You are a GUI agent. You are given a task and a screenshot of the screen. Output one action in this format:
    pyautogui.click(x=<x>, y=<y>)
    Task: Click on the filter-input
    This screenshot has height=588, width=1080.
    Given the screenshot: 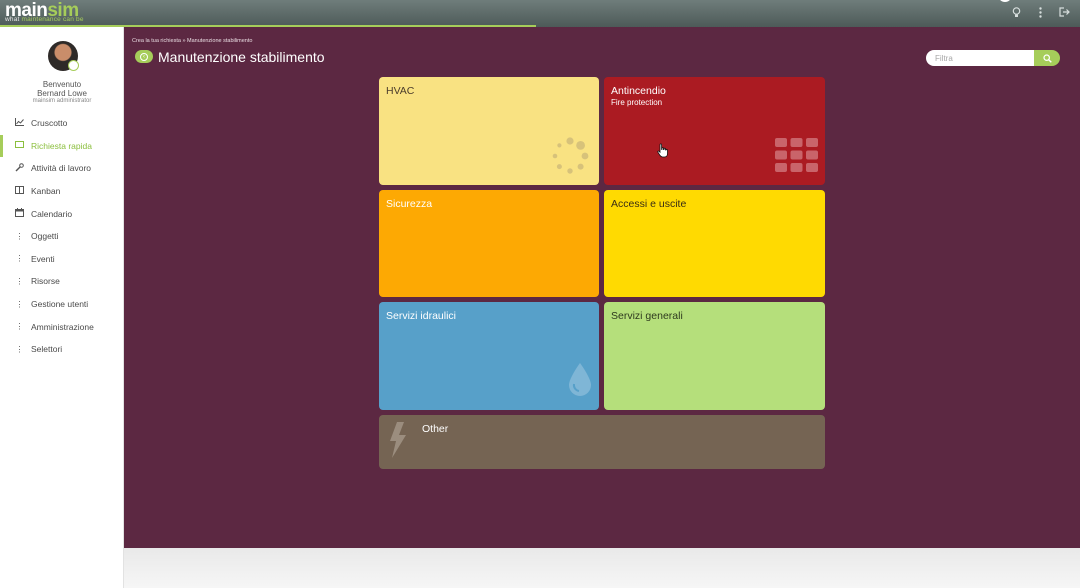 What is the action you would take?
    pyautogui.click(x=980, y=58)
    